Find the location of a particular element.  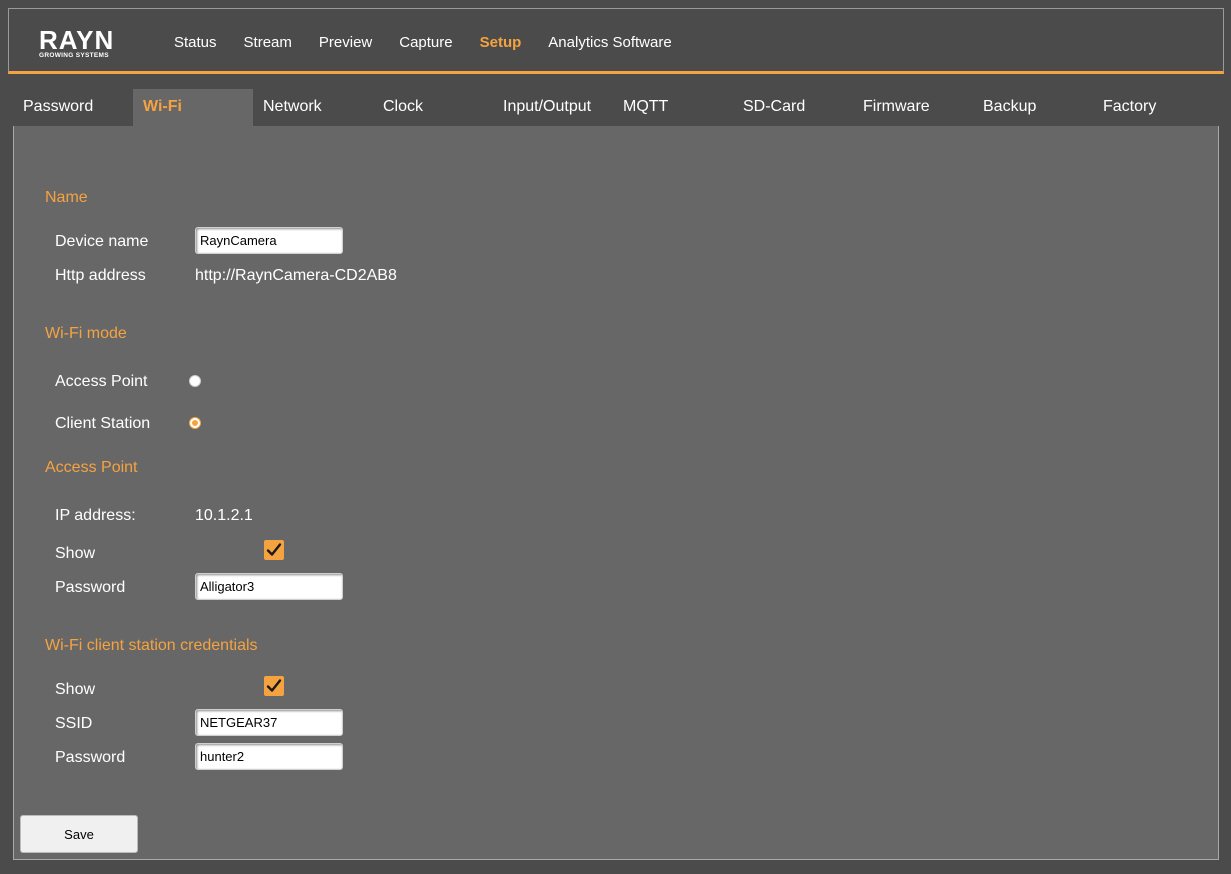

tab-factory: Factory is located at coordinates (1153, 107).